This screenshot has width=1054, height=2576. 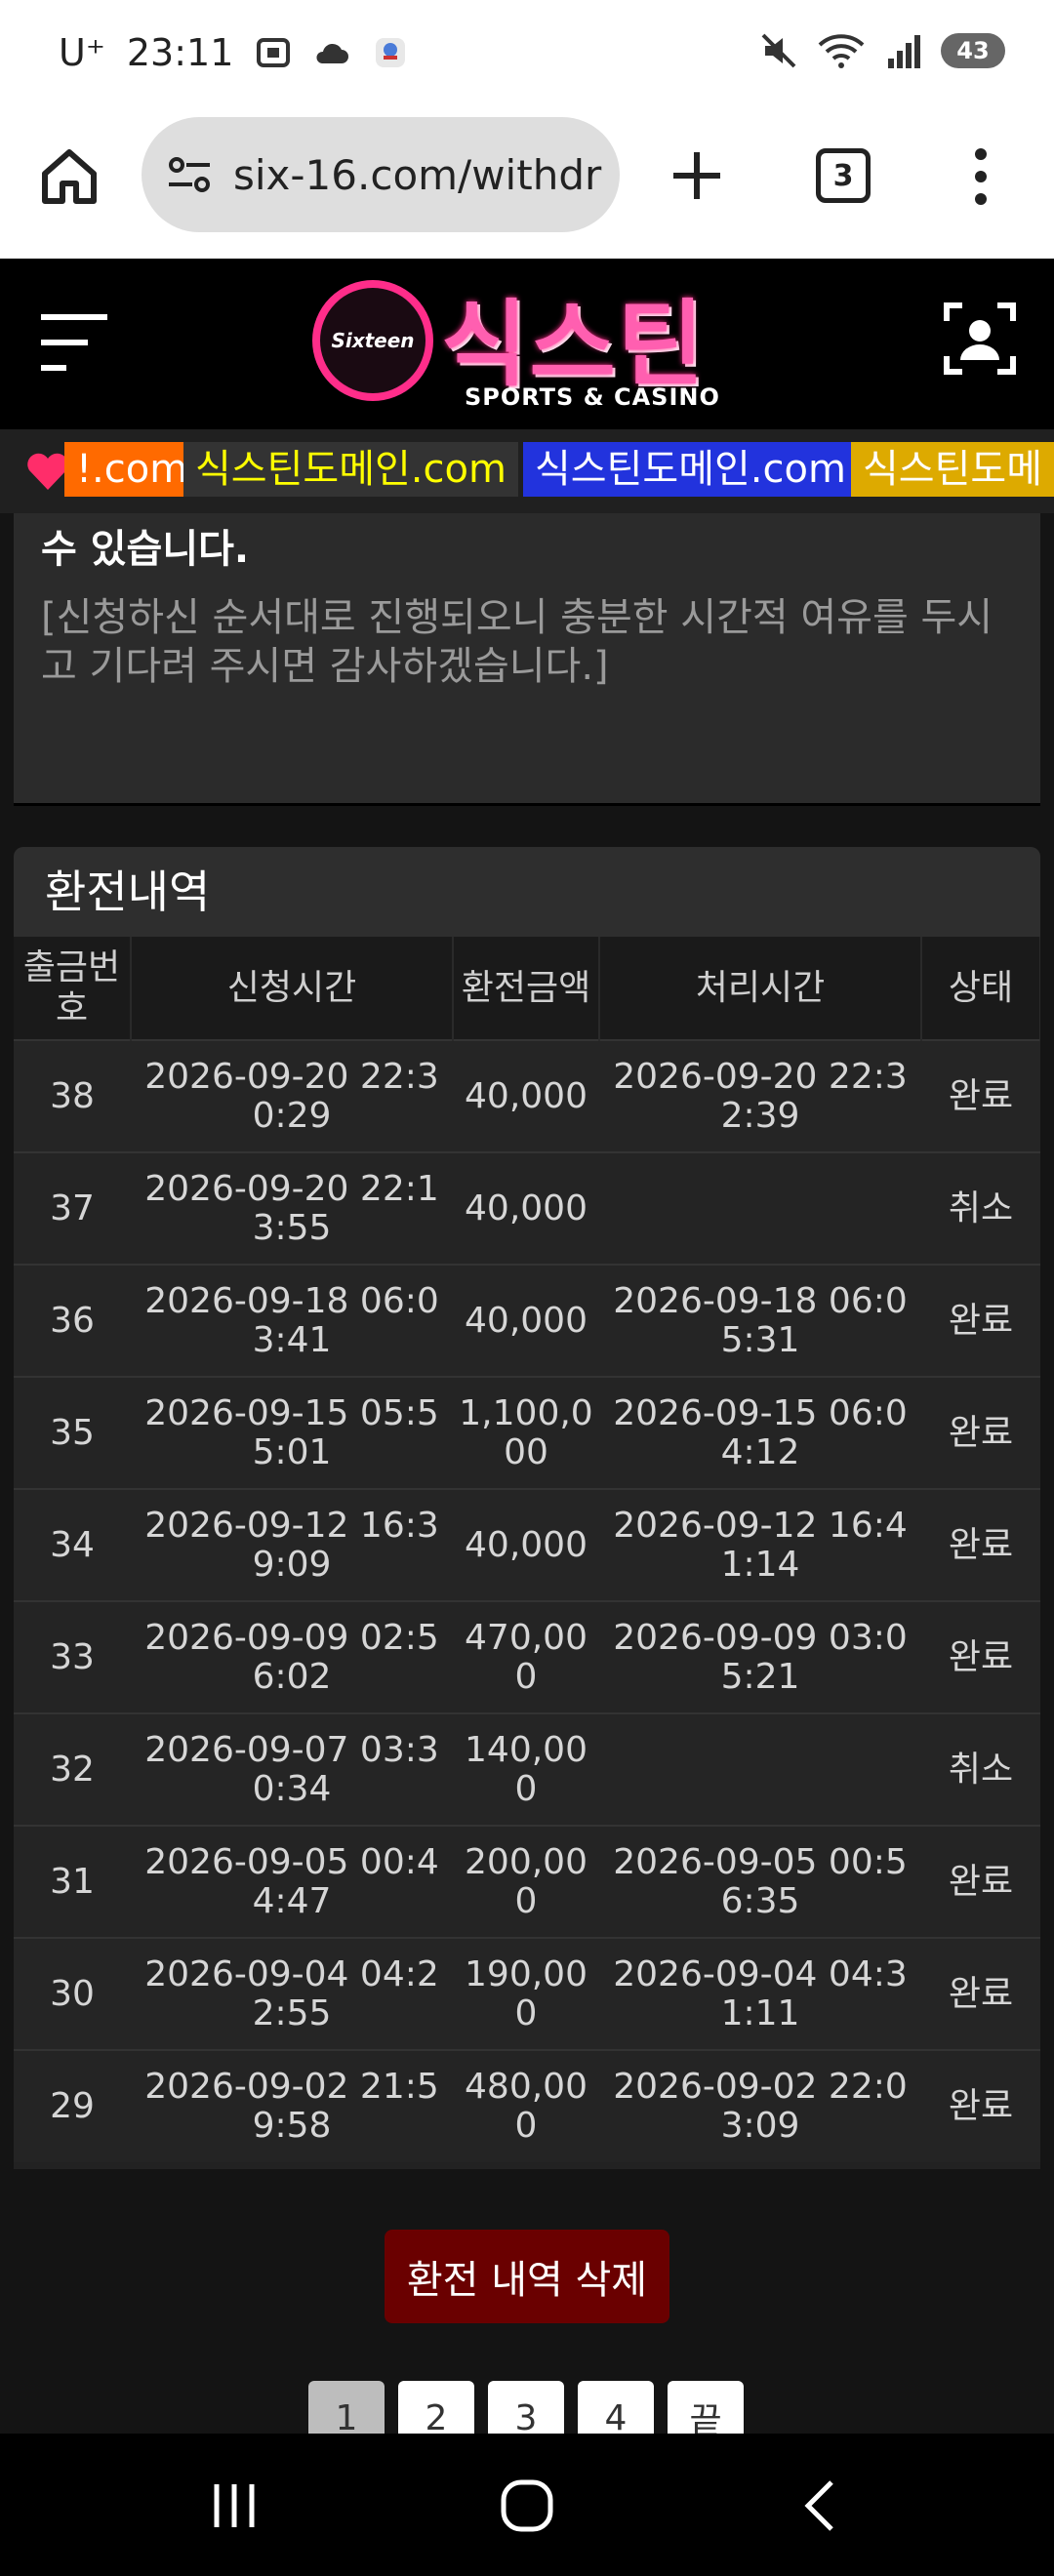 What do you see at coordinates (72, 2106) in the screenshot?
I see `cell-no: 29` at bounding box center [72, 2106].